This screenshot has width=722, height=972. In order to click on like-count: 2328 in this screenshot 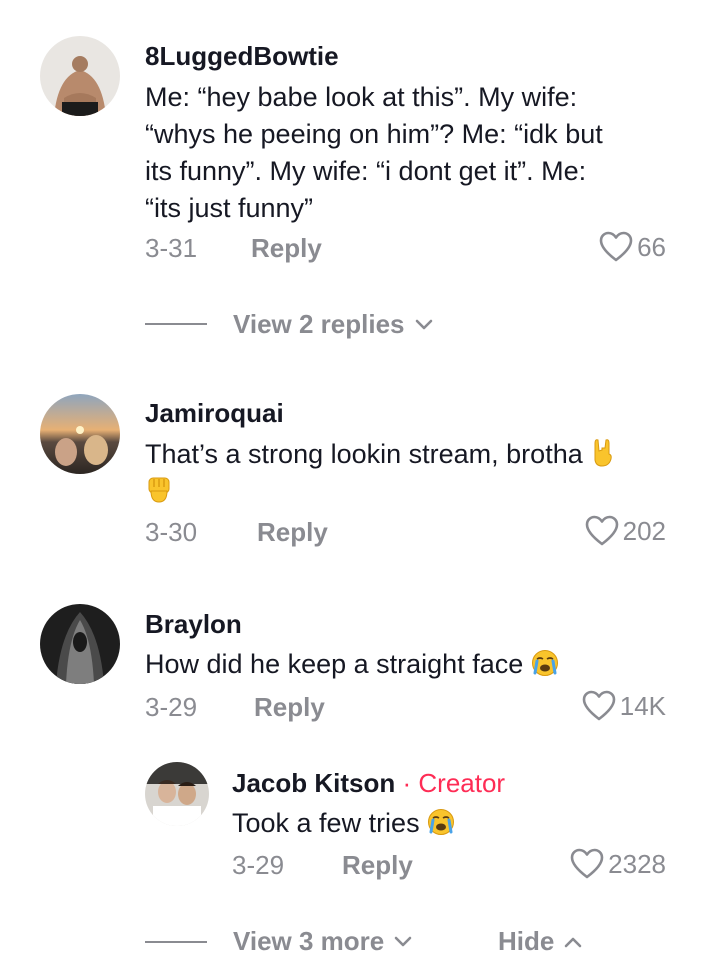, I will do `click(637, 863)`.